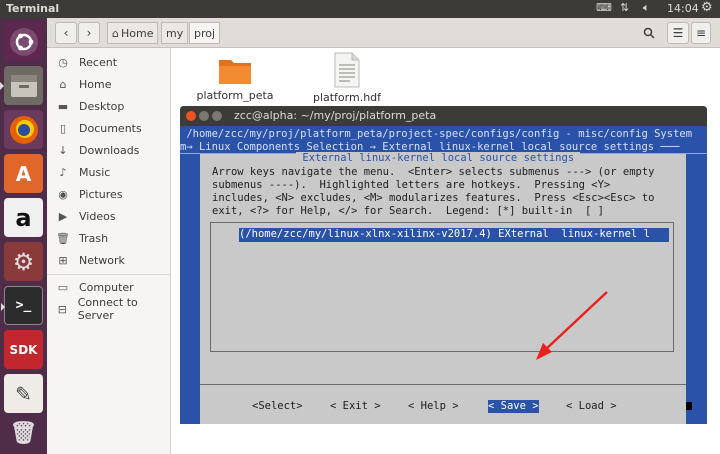 Image resolution: width=720 pixels, height=454 pixels. What do you see at coordinates (572, 325) in the screenshot?
I see `annotation-arrow-icon` at bounding box center [572, 325].